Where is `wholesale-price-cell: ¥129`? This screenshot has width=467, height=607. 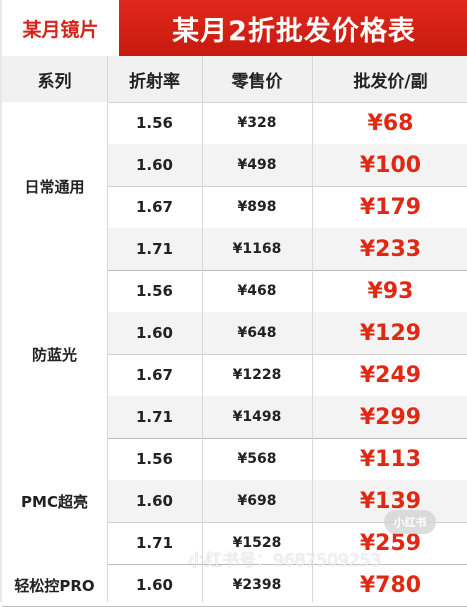
wholesale-price-cell: ¥129 is located at coordinates (390, 333).